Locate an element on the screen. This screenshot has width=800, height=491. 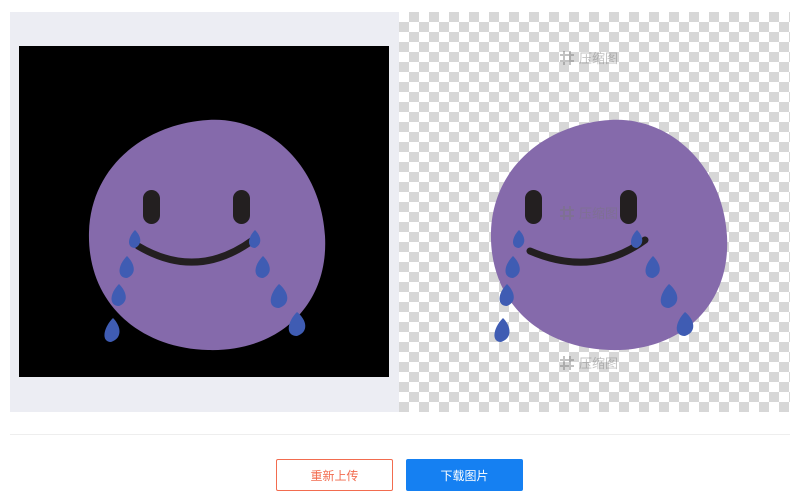
reupload-button: 重新上传 is located at coordinates (334, 475).